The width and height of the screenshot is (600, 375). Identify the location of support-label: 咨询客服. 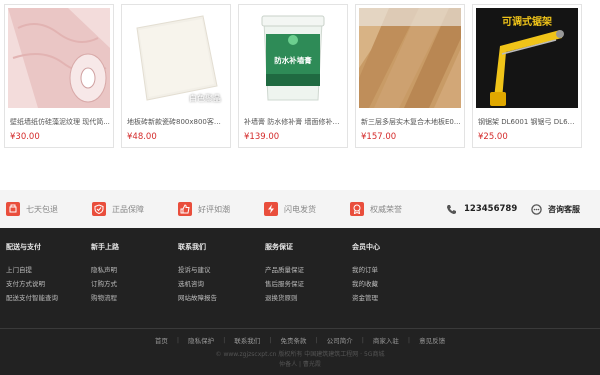
(564, 209).